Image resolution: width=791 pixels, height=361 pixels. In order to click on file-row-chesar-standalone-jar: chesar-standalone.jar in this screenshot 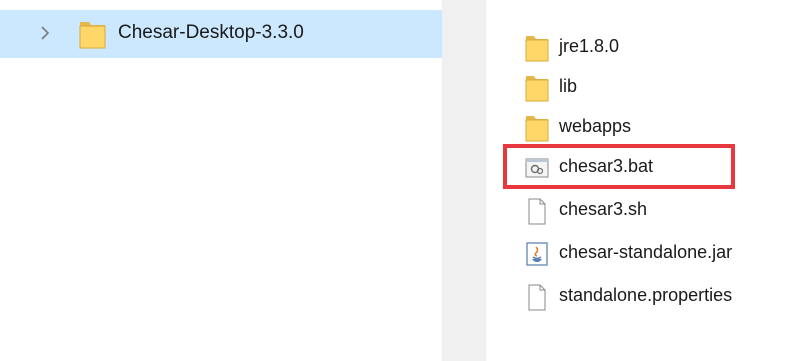, I will do `click(638, 253)`.